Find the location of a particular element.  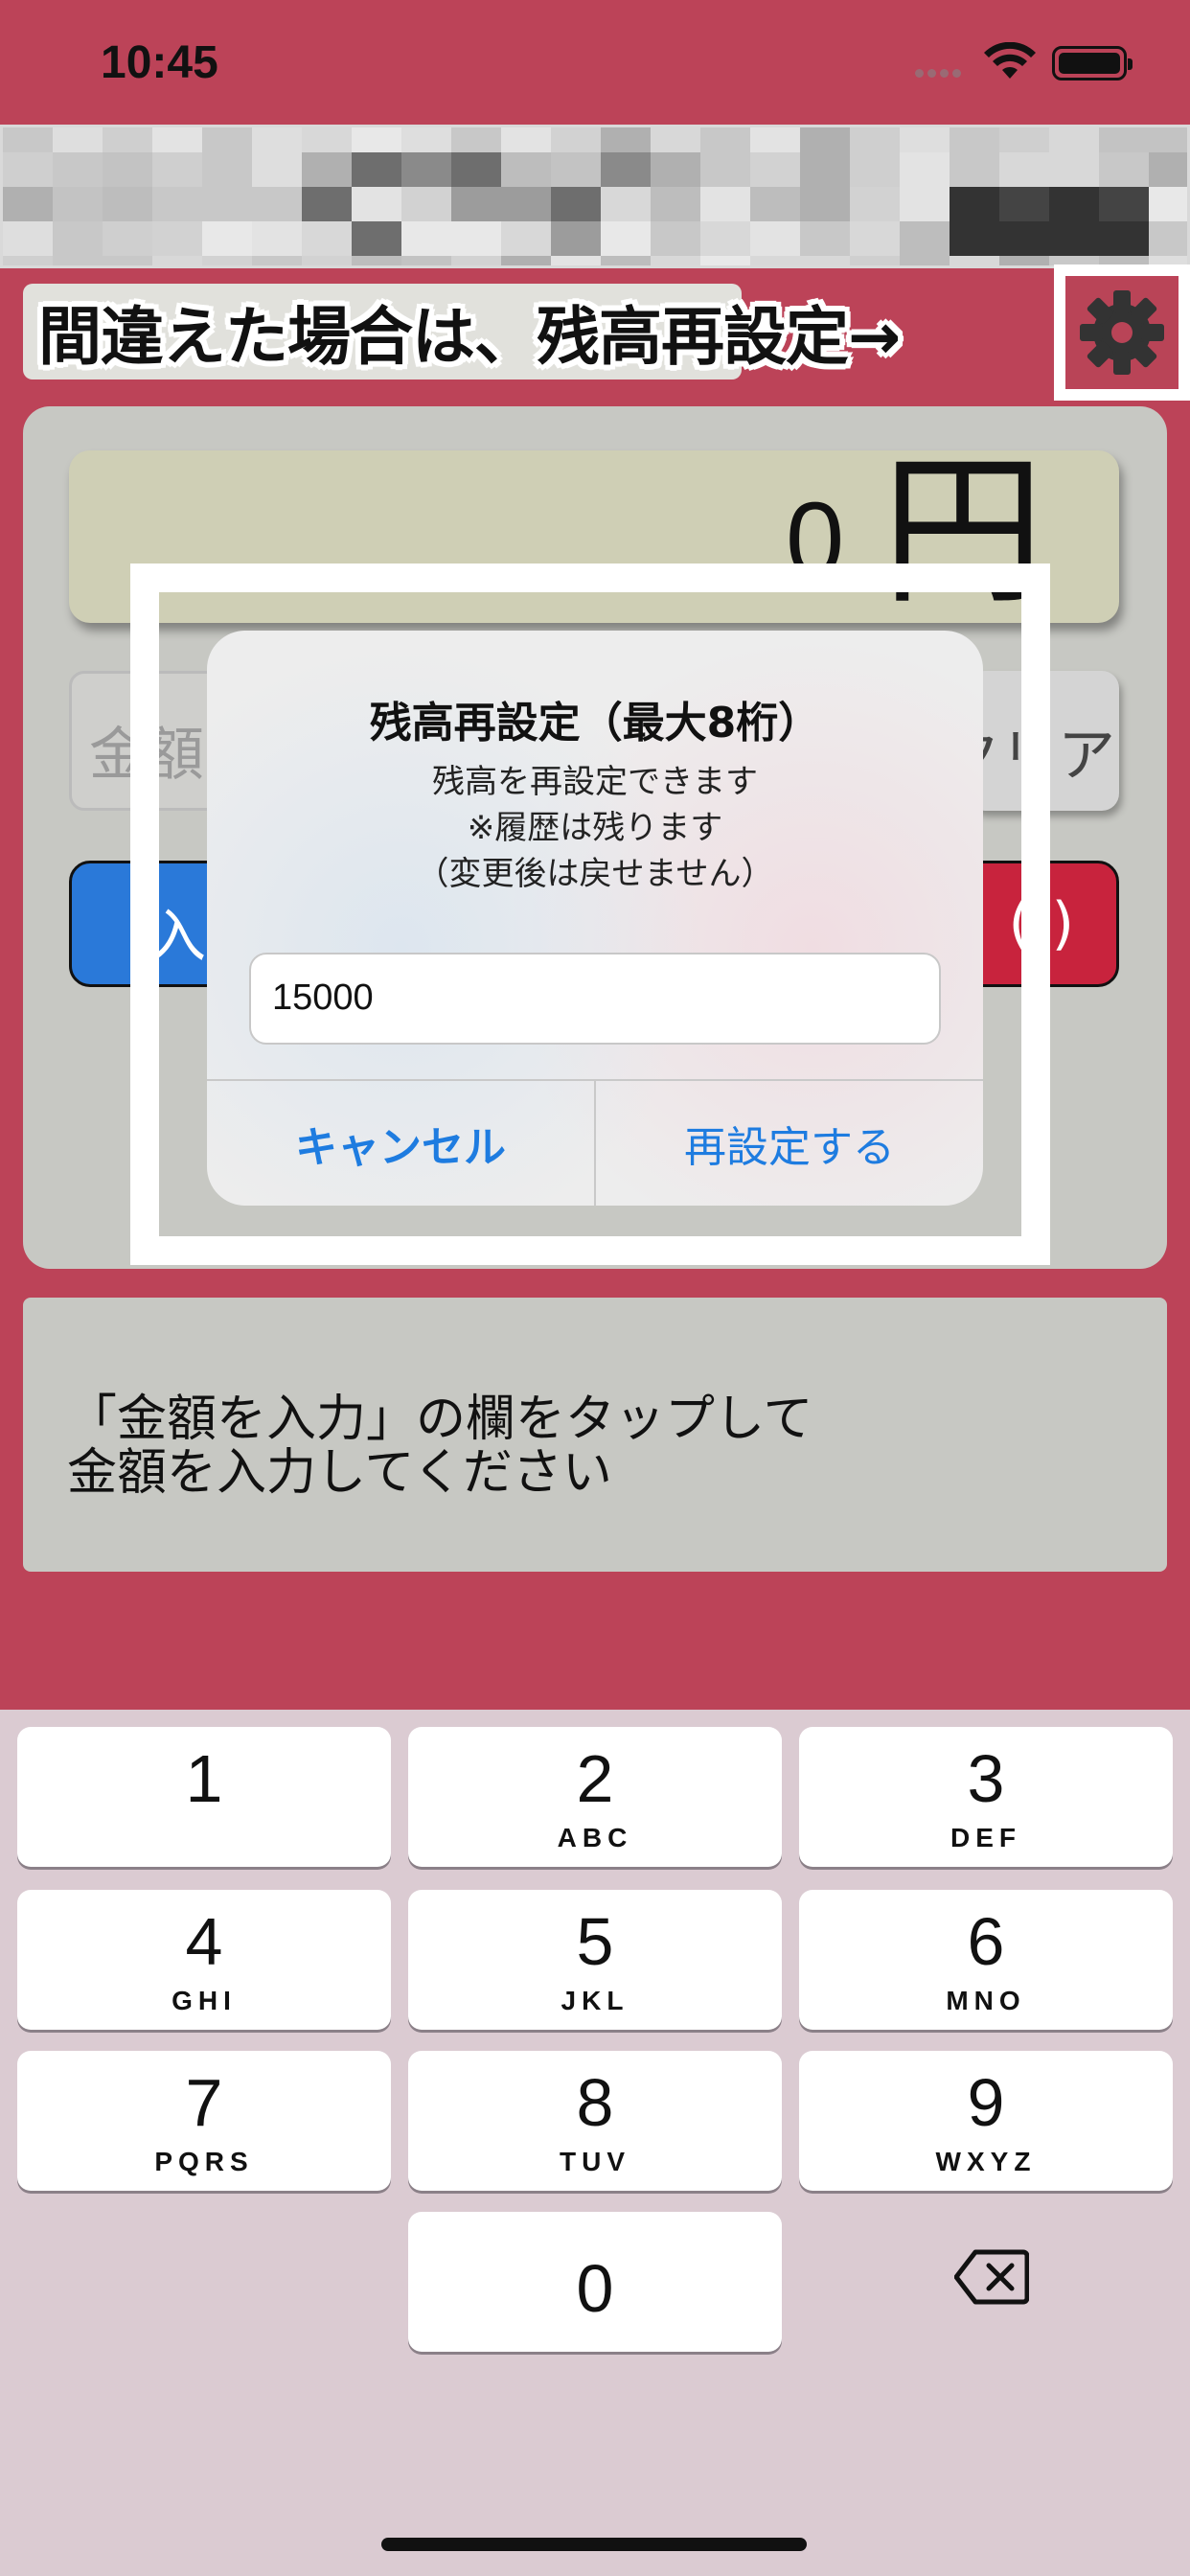

key-9: 9 WXYZ is located at coordinates (986, 2121).